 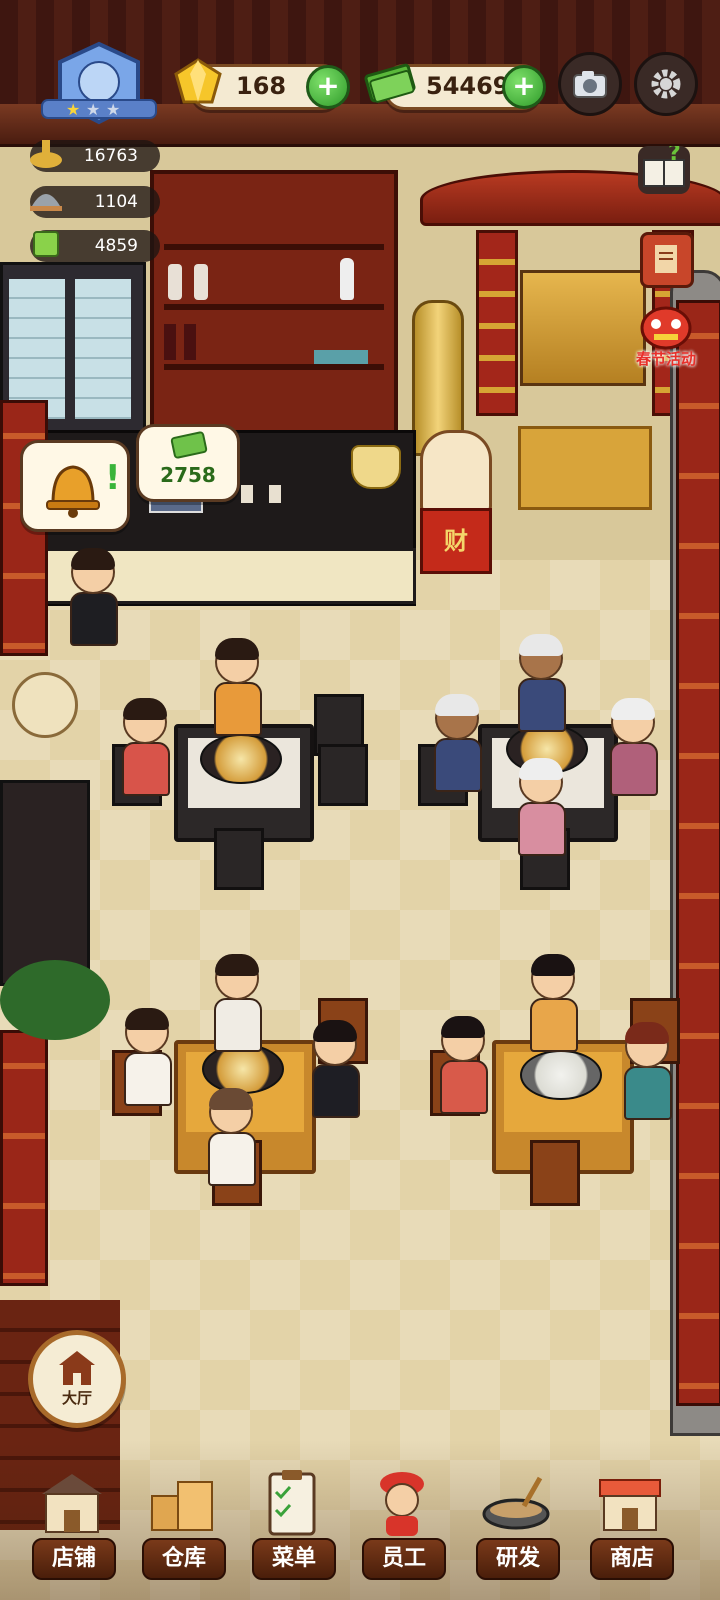 What do you see at coordinates (182, 1506) in the screenshot?
I see `warehouse-boxes-icon` at bounding box center [182, 1506].